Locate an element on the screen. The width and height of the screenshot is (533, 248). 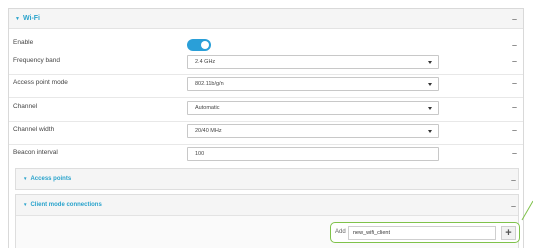
access-point-mode-select: 802.11b/g/n is located at coordinates (313, 84).